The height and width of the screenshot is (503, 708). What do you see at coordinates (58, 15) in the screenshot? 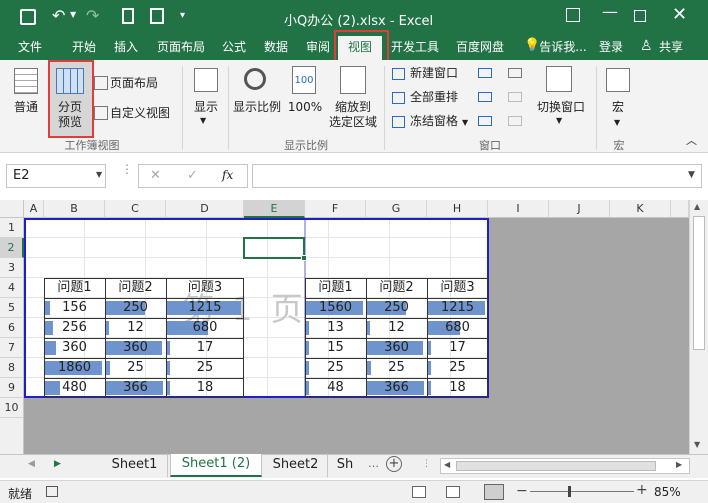
I see `undo-icon: ↶` at bounding box center [58, 15].